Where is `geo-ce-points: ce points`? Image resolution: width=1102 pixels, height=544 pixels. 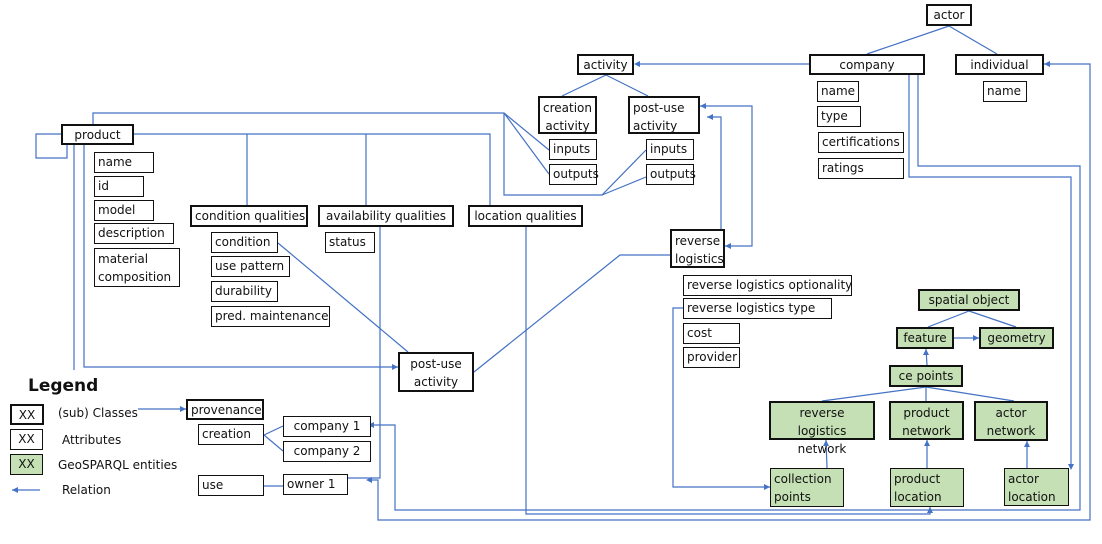 geo-ce-points: ce points is located at coordinates (926, 376).